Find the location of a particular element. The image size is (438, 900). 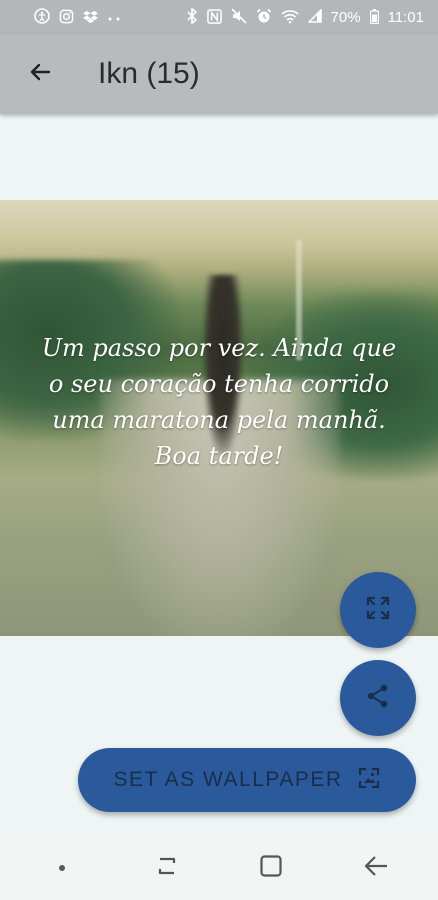

fullscreen-icon is located at coordinates (378, 610).